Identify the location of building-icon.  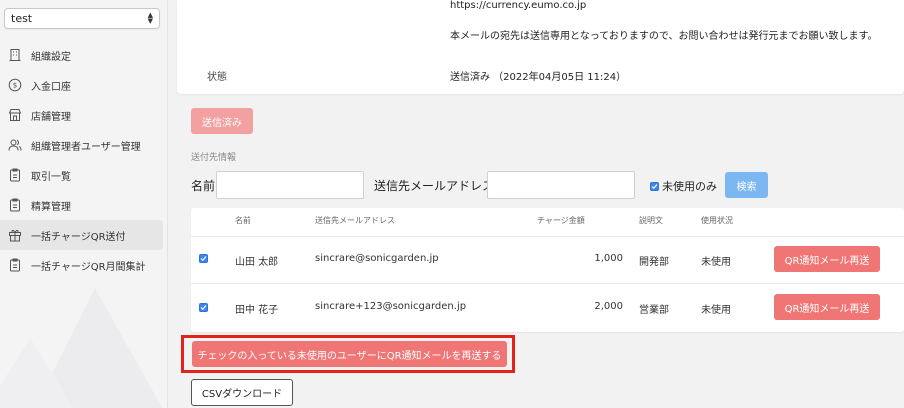
(15, 55).